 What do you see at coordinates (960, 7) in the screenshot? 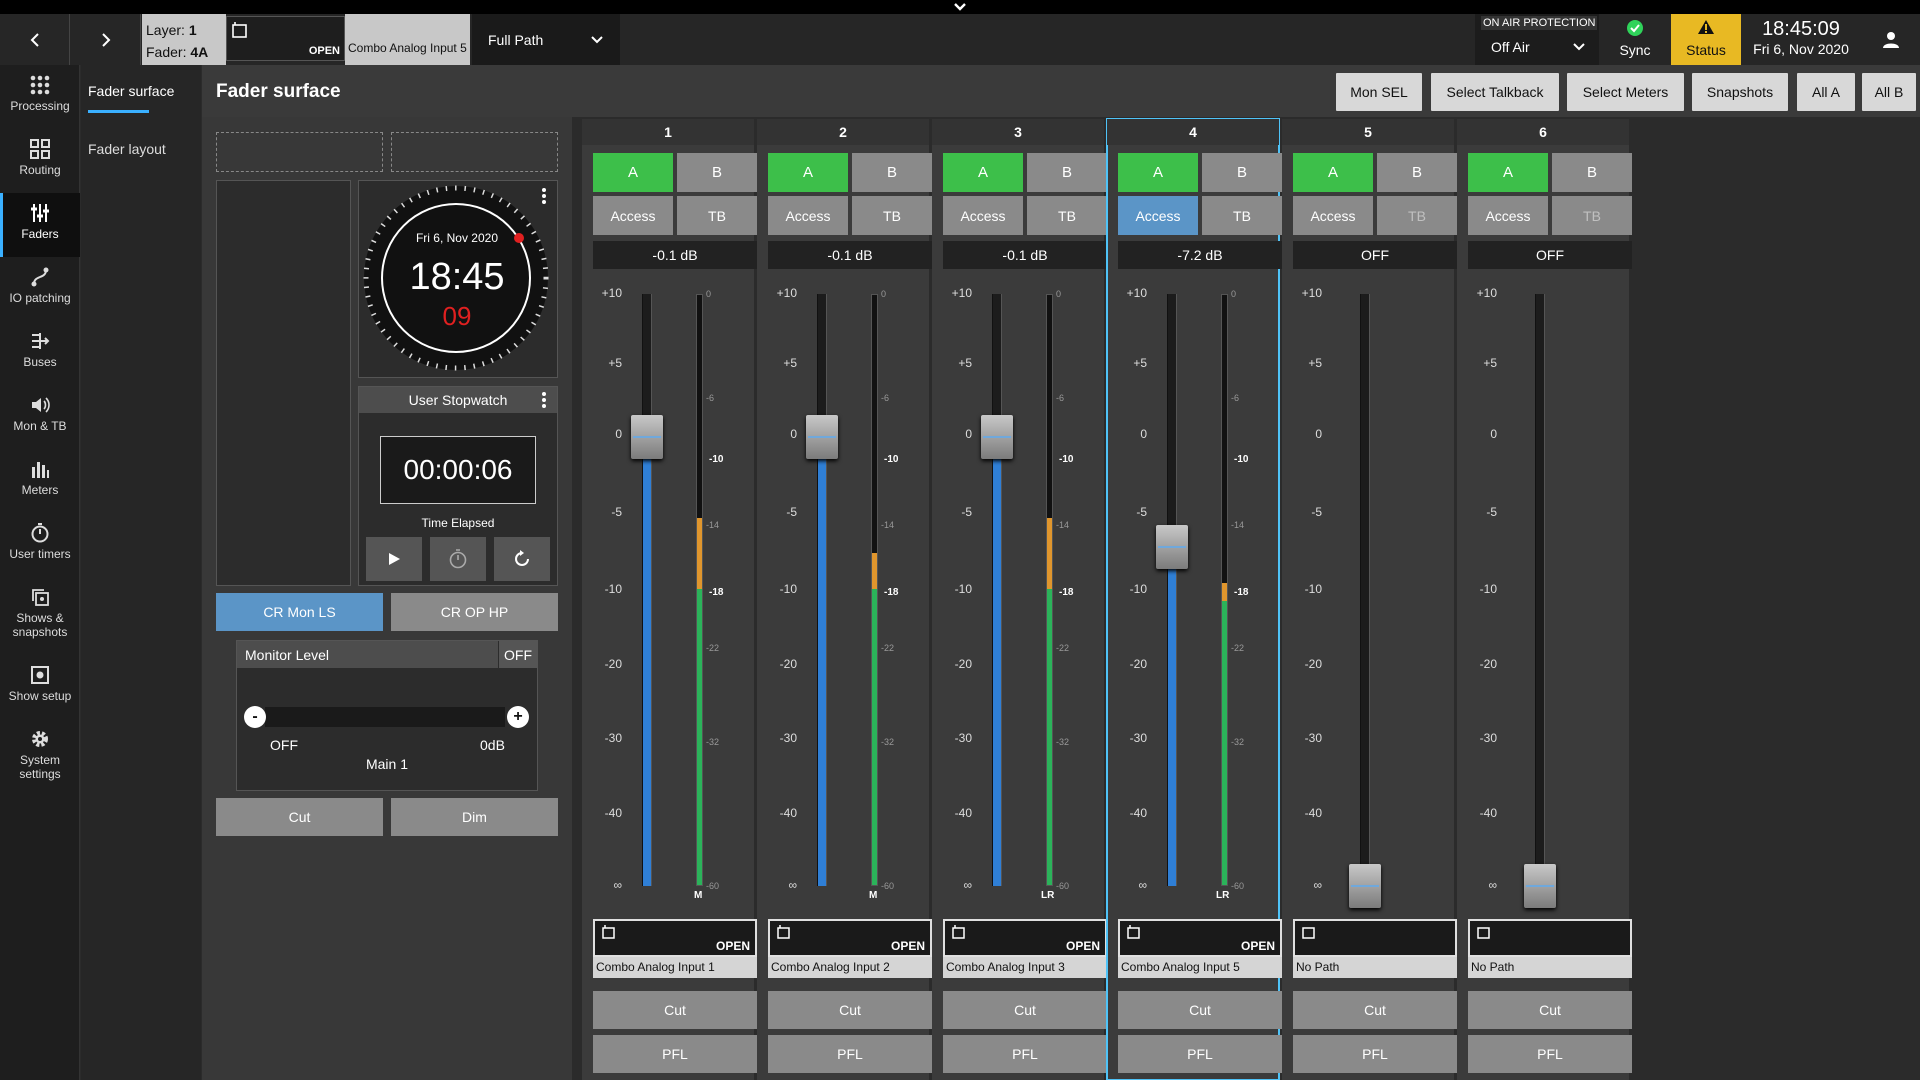
I see `chevron-down-icon` at bounding box center [960, 7].